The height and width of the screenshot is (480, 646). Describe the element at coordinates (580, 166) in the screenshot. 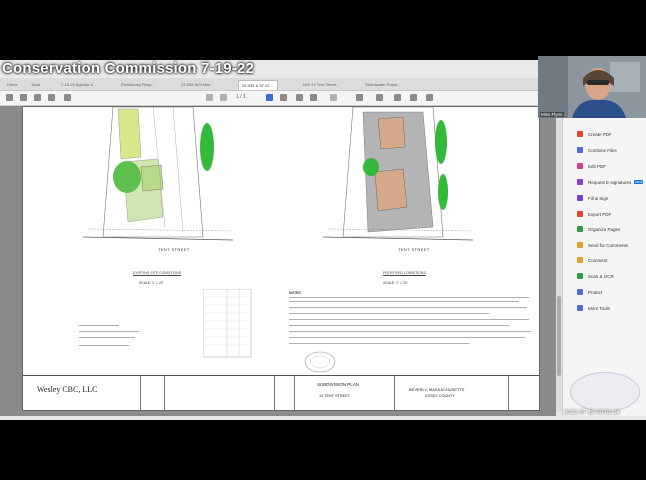

I see `edit-pdf-icon` at that location.